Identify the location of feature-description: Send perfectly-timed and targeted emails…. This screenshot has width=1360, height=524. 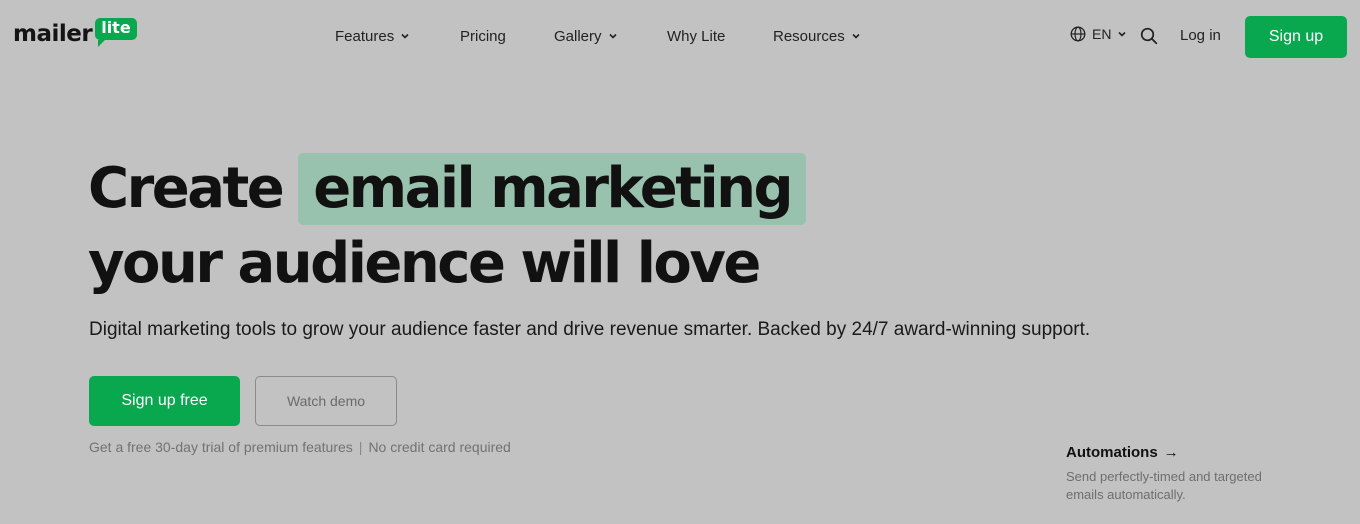
(1164, 485).